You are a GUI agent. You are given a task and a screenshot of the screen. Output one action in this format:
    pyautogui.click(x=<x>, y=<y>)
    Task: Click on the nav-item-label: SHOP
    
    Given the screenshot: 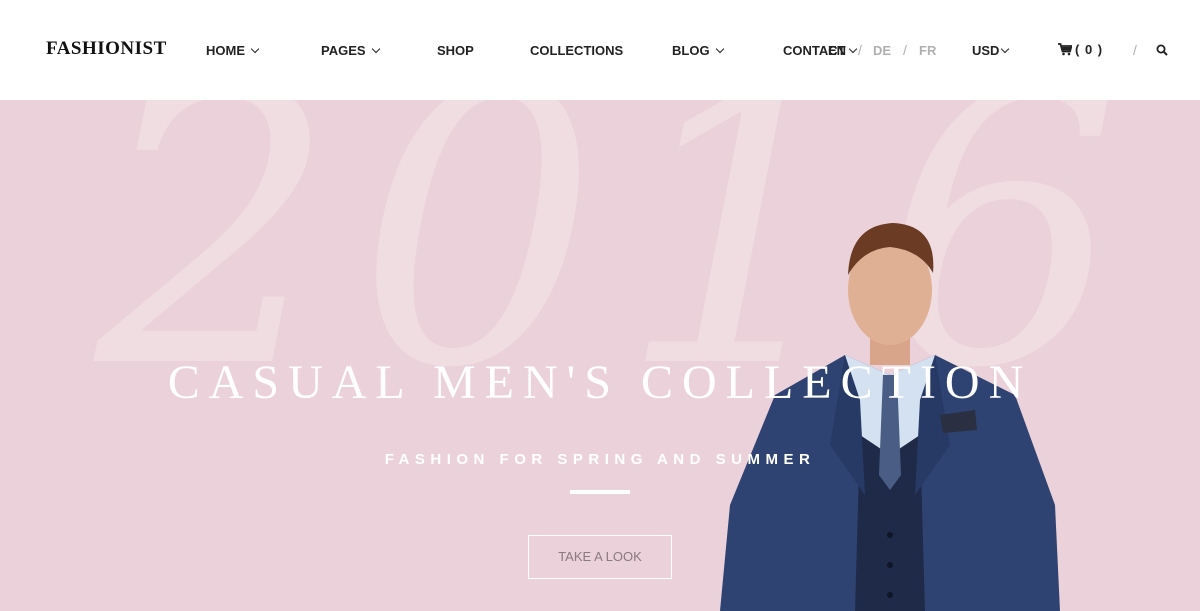 What is the action you would take?
    pyautogui.click(x=455, y=50)
    